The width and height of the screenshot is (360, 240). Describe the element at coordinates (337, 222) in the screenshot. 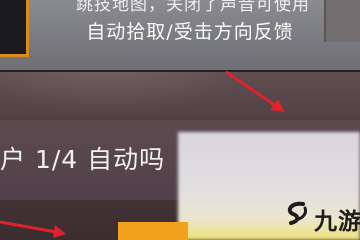

I see `watermark-text: 九游` at that location.